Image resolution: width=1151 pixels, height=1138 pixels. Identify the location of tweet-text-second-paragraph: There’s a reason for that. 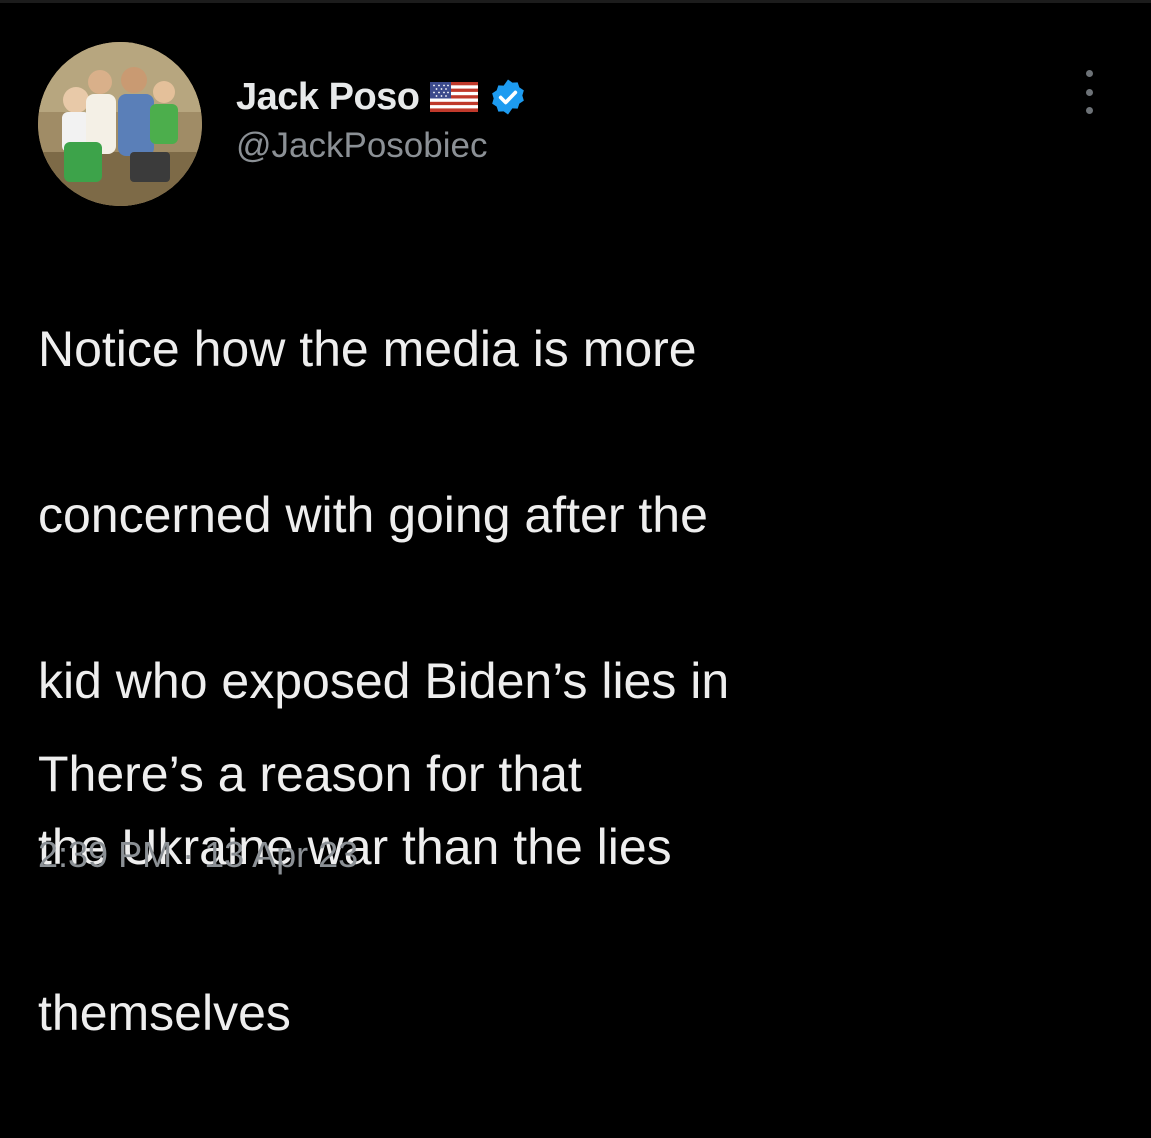
(310, 774).